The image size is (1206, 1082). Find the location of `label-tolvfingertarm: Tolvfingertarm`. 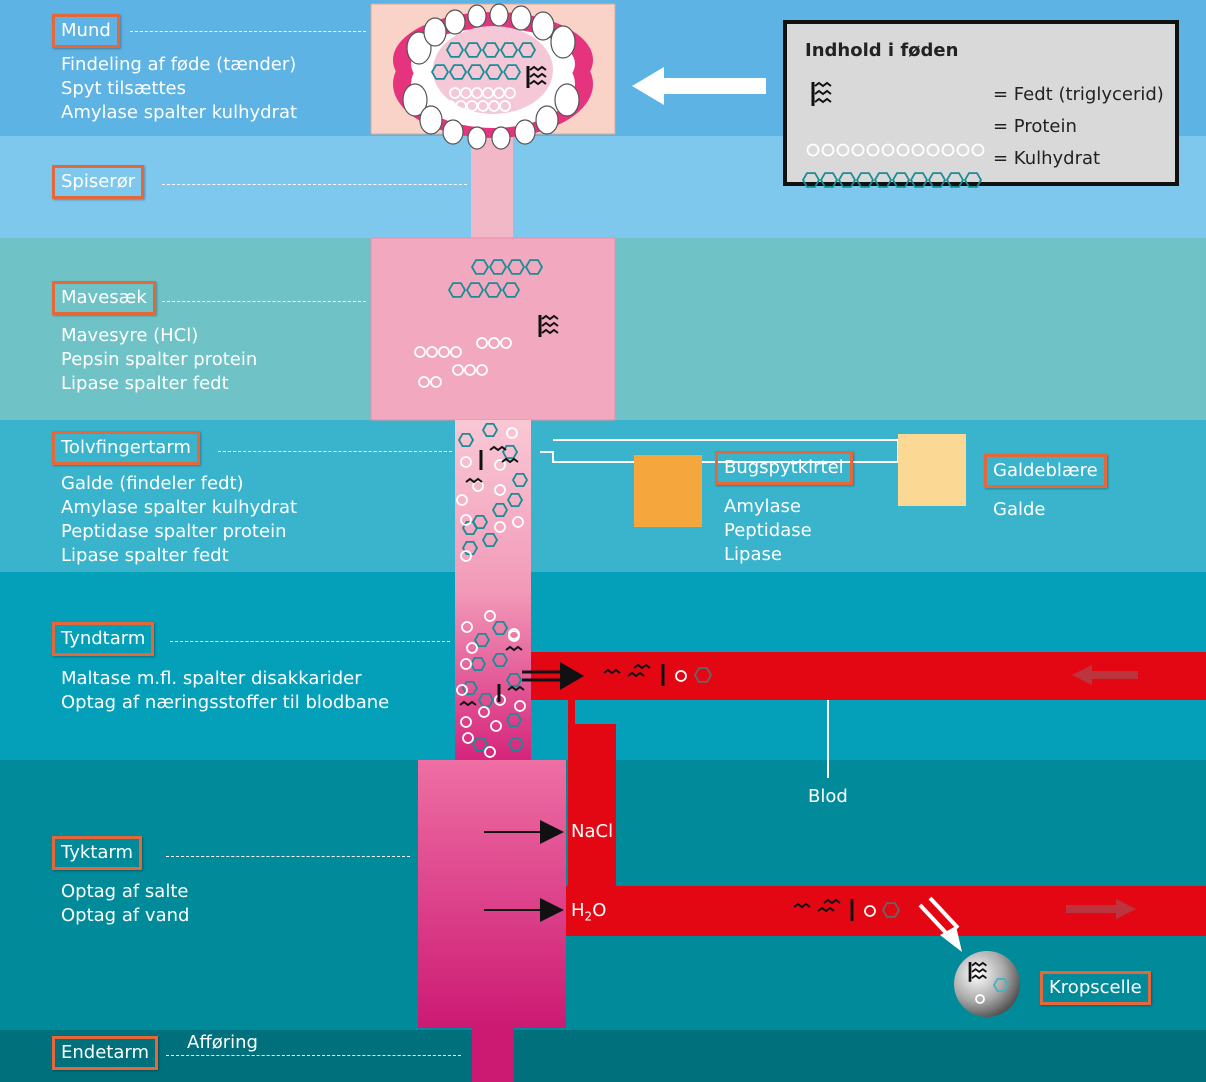

label-tolvfingertarm: Tolvfingertarm is located at coordinates (126, 448).